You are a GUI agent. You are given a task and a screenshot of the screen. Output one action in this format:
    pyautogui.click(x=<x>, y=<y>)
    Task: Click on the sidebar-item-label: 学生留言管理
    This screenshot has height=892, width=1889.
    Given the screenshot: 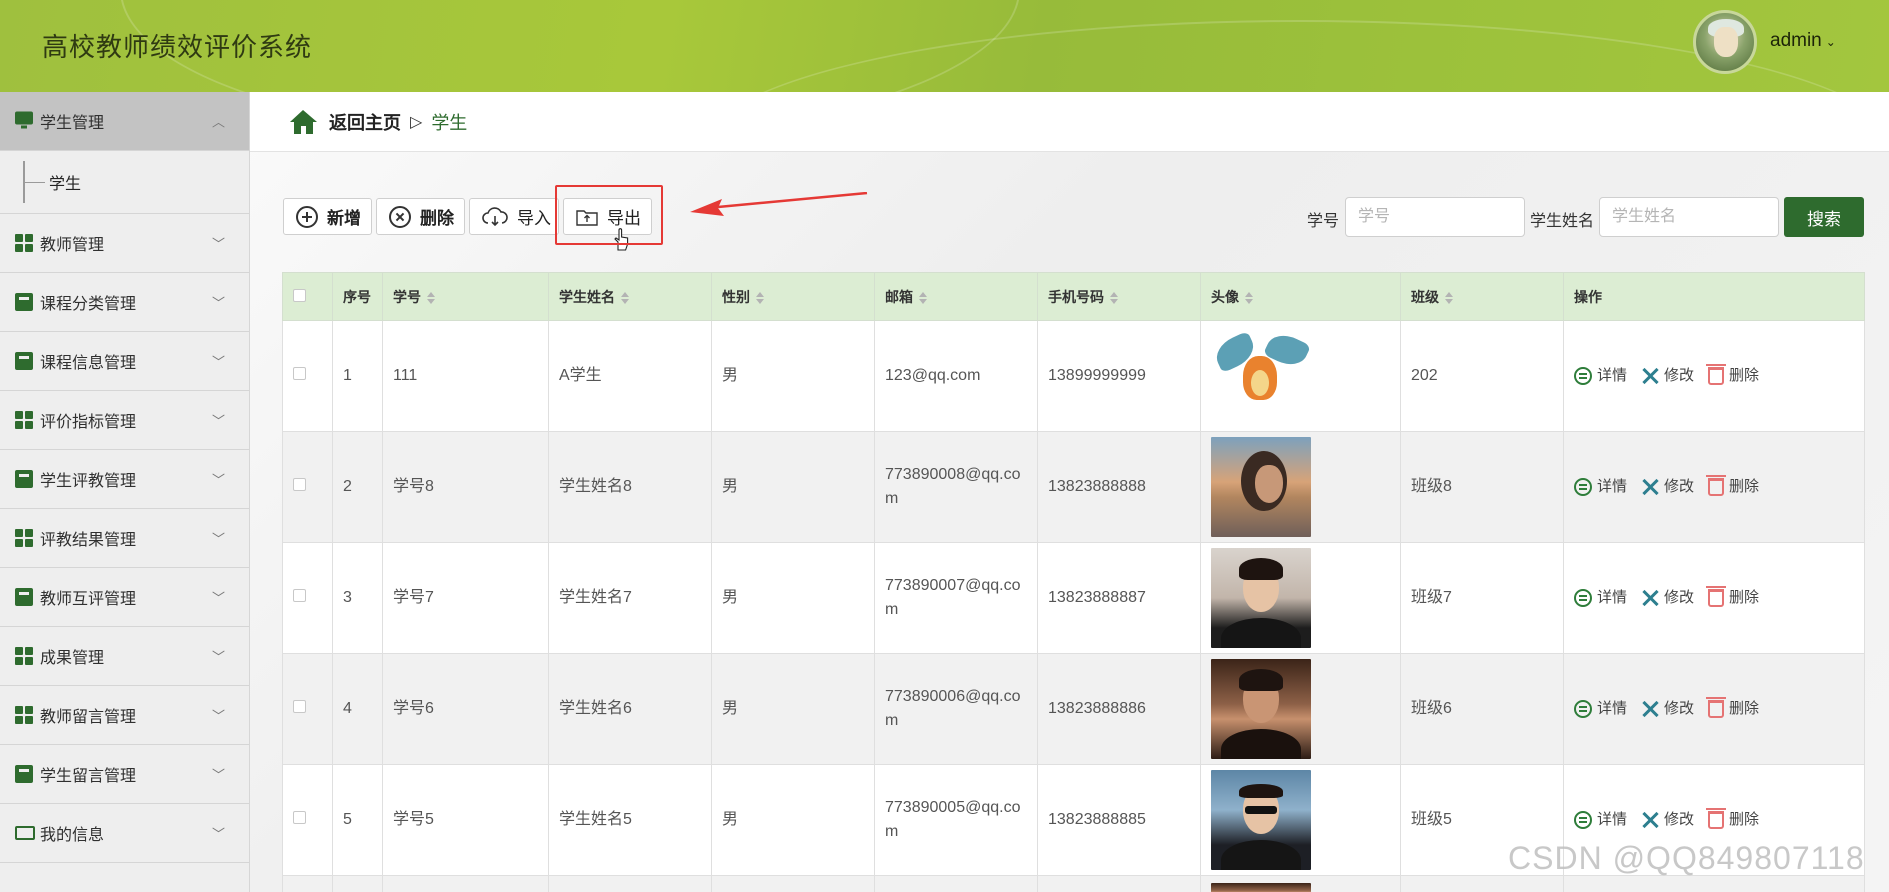 What is the action you would take?
    pyautogui.click(x=88, y=776)
    